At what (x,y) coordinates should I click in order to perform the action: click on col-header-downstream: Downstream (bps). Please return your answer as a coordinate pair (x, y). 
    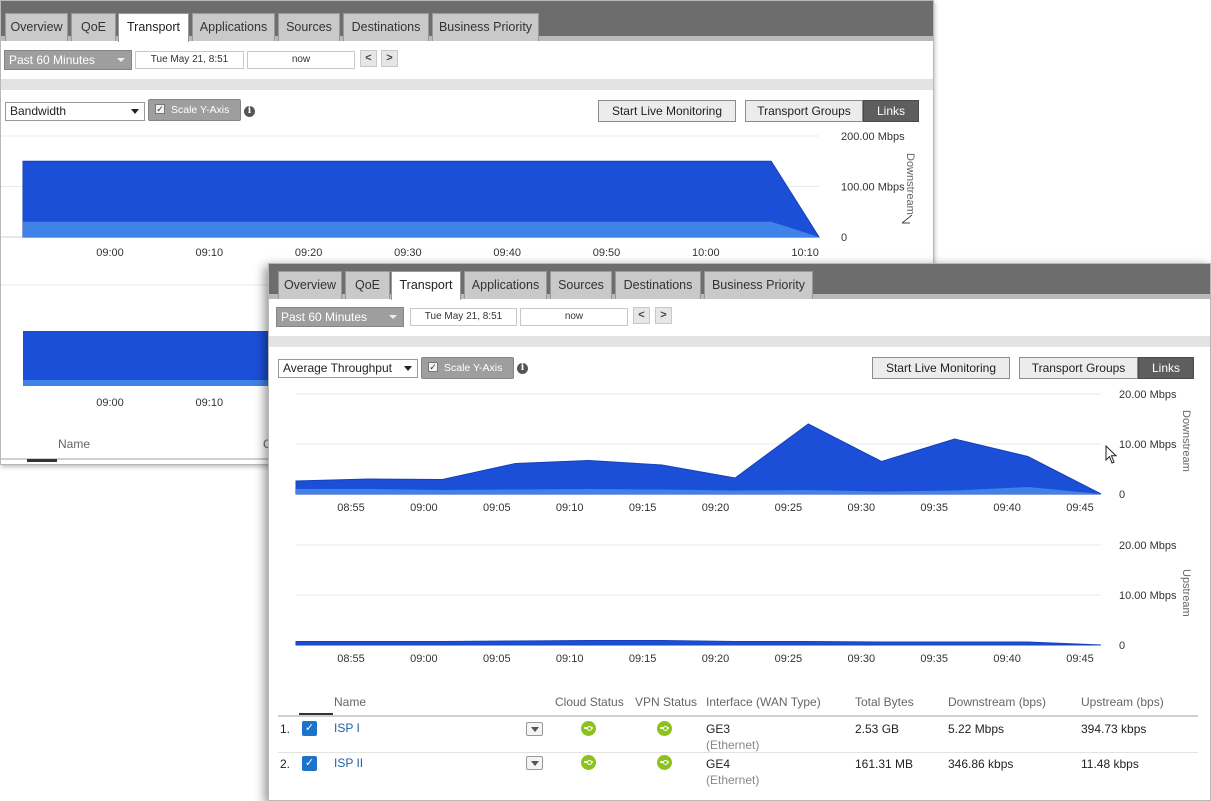
    Looking at the image, I should click on (997, 702).